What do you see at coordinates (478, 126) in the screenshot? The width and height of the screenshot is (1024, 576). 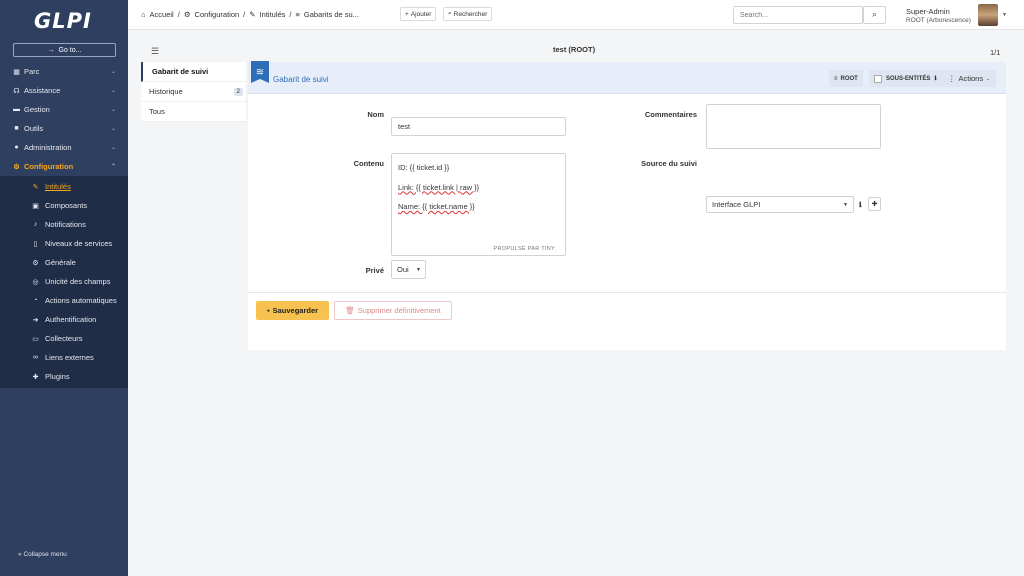 I see `nom-input: test` at bounding box center [478, 126].